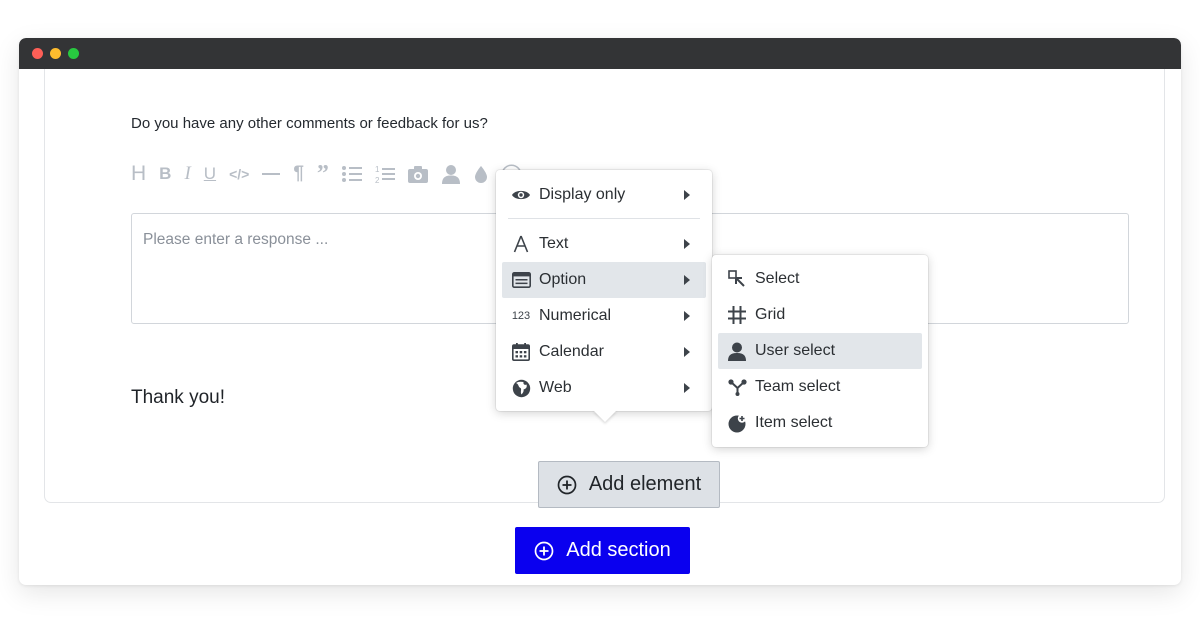 The width and height of the screenshot is (1200, 624). What do you see at coordinates (521, 388) in the screenshot?
I see `globe-icon` at bounding box center [521, 388].